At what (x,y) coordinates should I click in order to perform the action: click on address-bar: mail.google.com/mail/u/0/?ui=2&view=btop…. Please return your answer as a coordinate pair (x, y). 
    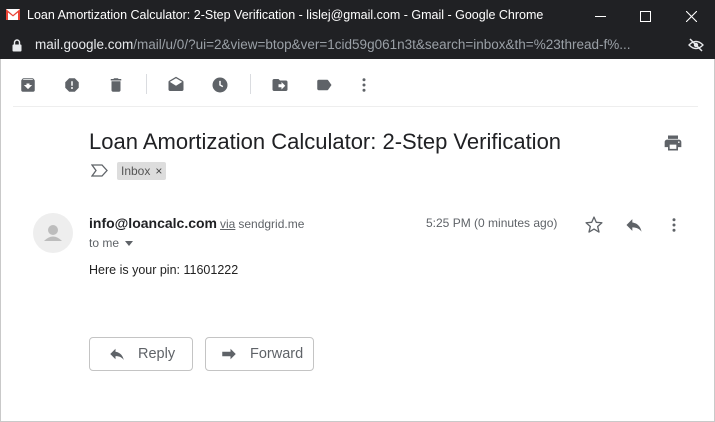
    Looking at the image, I should click on (357, 45).